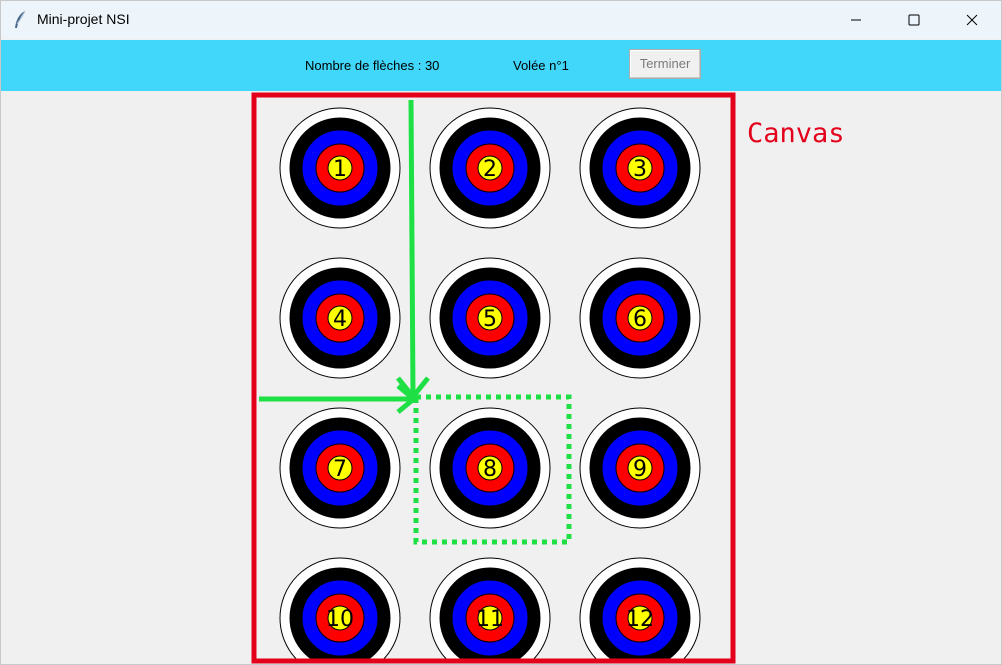 The image size is (1002, 665). Describe the element at coordinates (340, 619) in the screenshot. I see `target-number: 10` at that location.